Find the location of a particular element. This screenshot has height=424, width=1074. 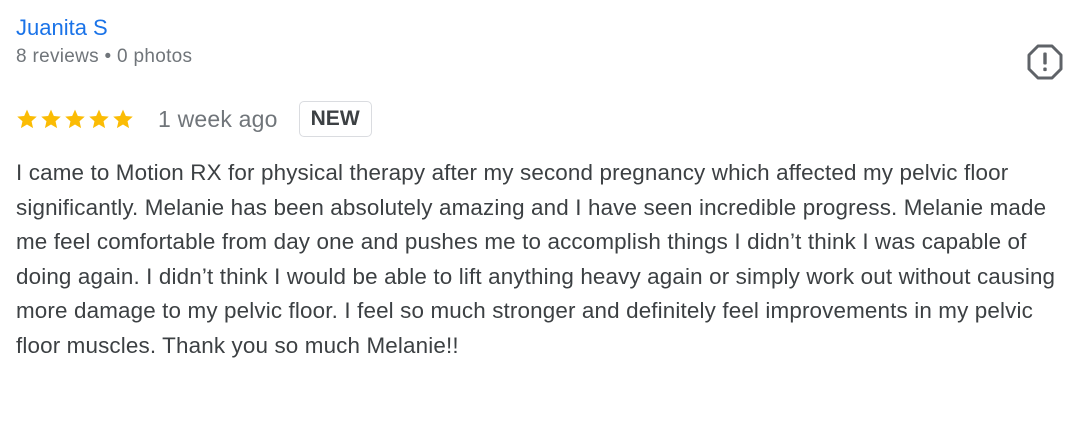

rating-row: 1 week ago NEW is located at coordinates (194, 119).